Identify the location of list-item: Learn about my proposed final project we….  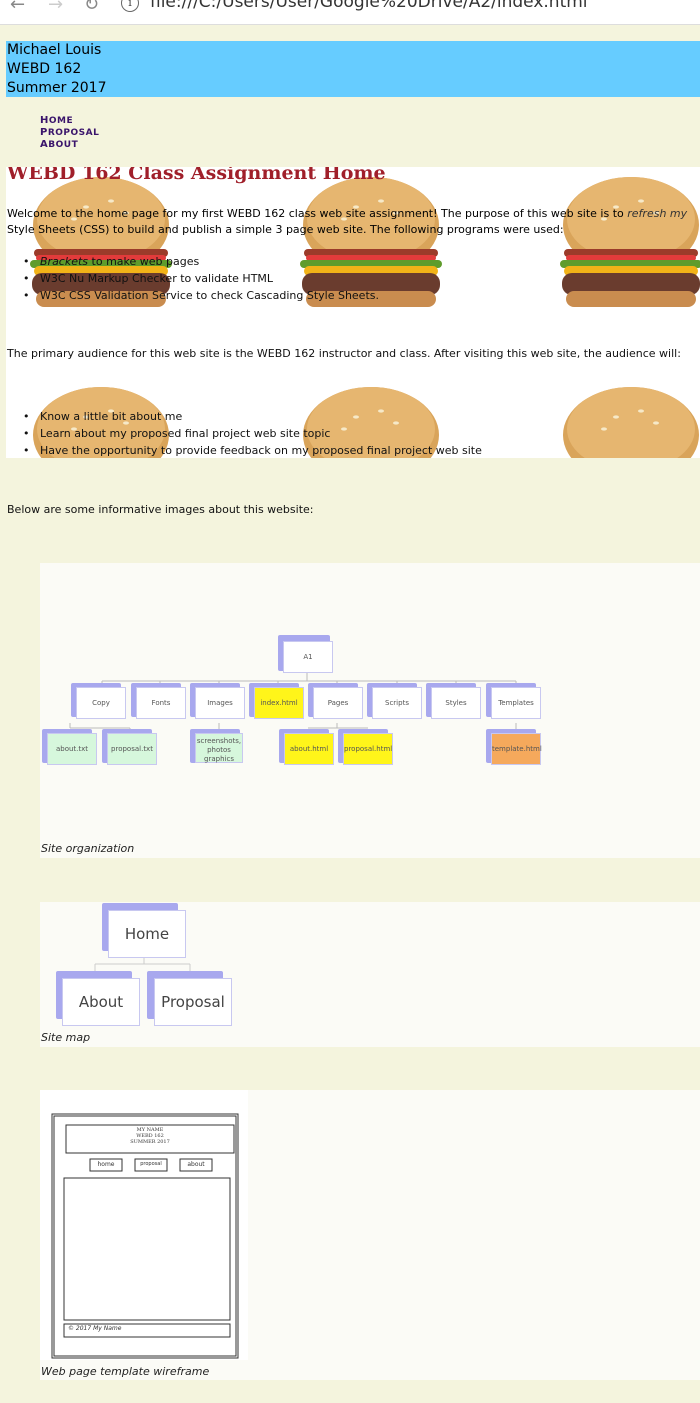
(244, 433).